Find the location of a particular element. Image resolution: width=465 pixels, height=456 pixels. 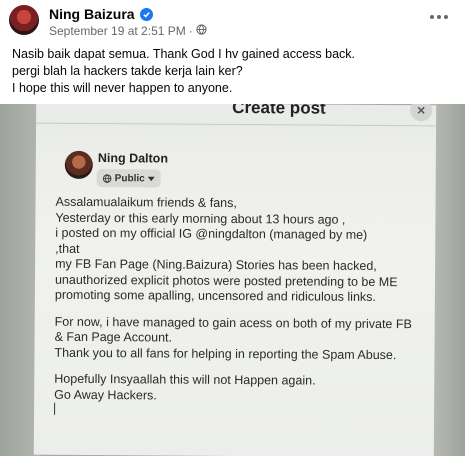

author-avatar is located at coordinates (24, 20).